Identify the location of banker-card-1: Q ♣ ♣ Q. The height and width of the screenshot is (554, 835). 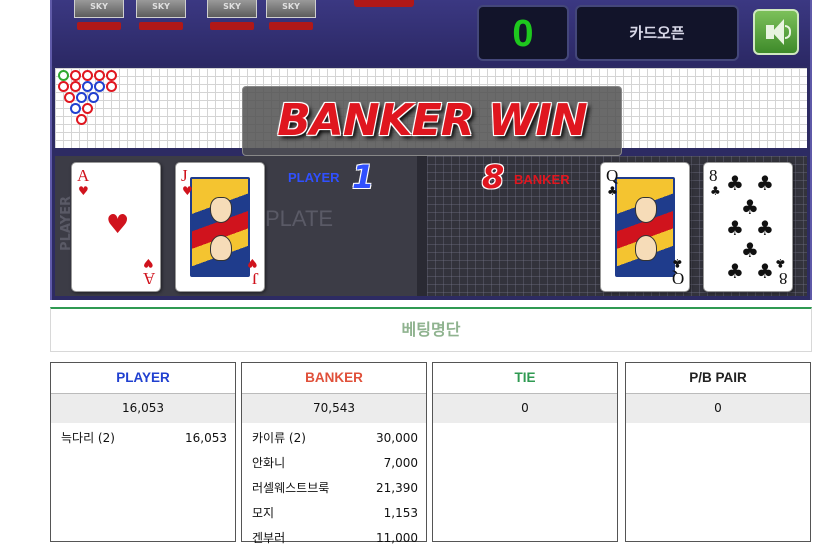
(645, 227).